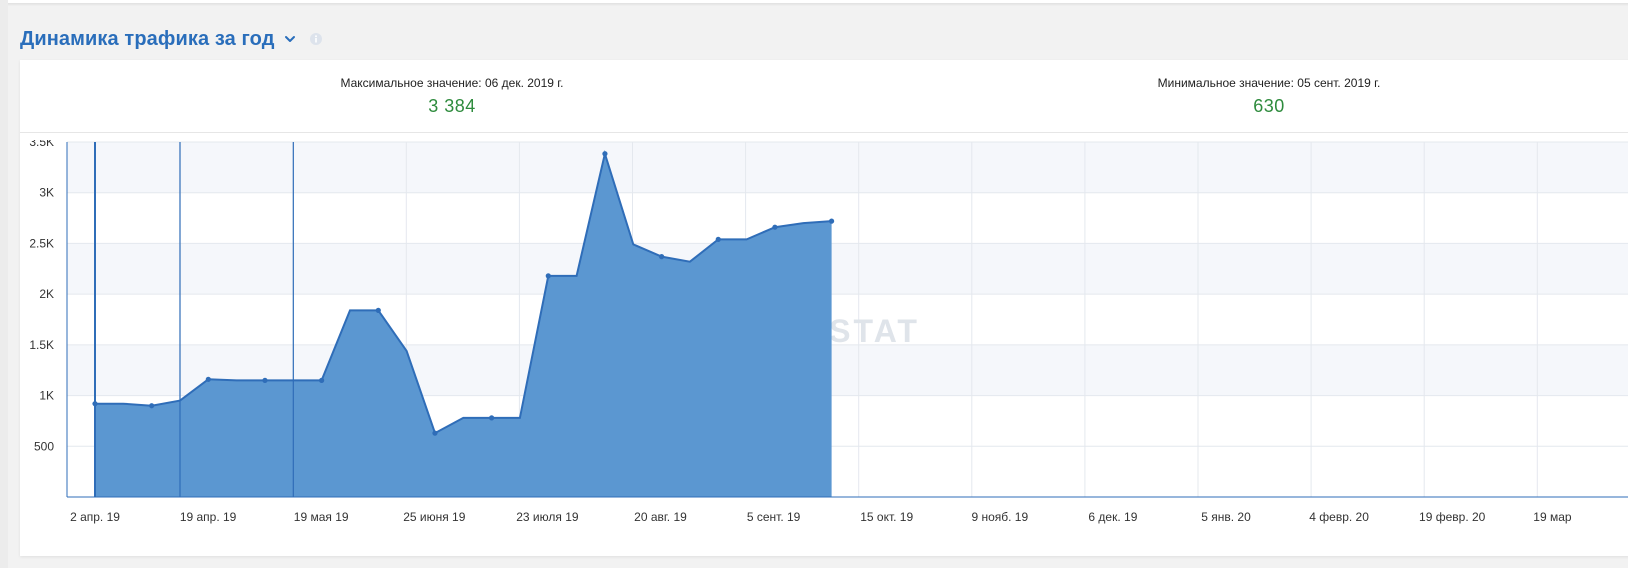 The height and width of the screenshot is (568, 1628). I want to click on section-header: Динамика трафика за год, so click(171, 39).